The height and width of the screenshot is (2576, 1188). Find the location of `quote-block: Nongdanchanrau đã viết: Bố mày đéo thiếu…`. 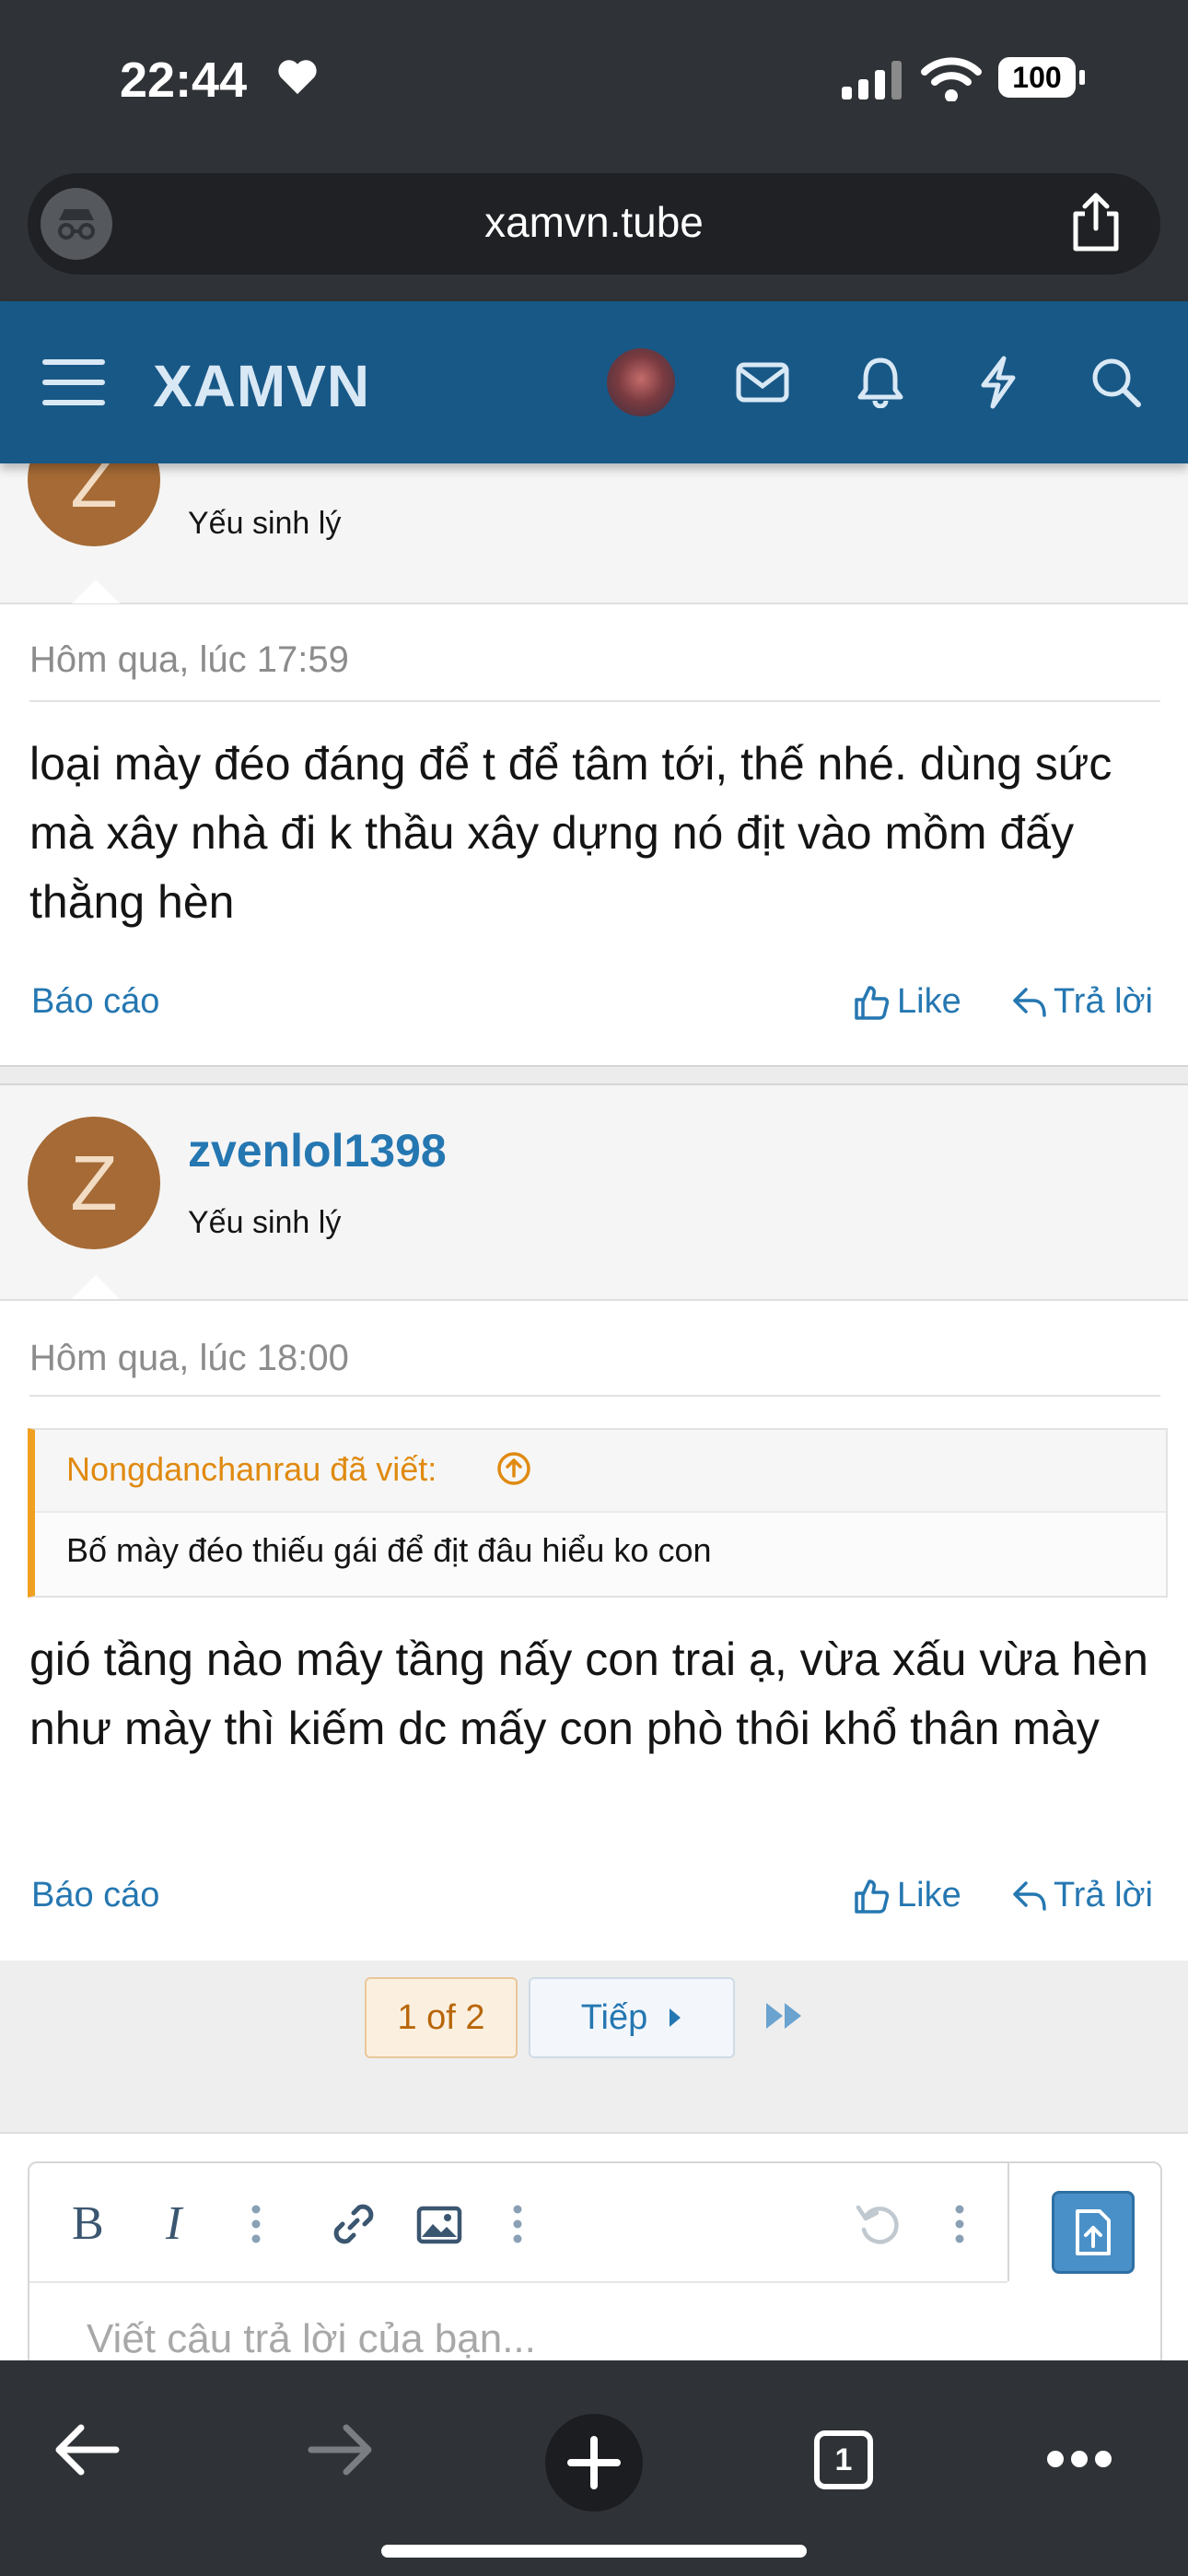

quote-block: Nongdanchanrau đã viết: Bố mày đéo thiếu… is located at coordinates (598, 1513).